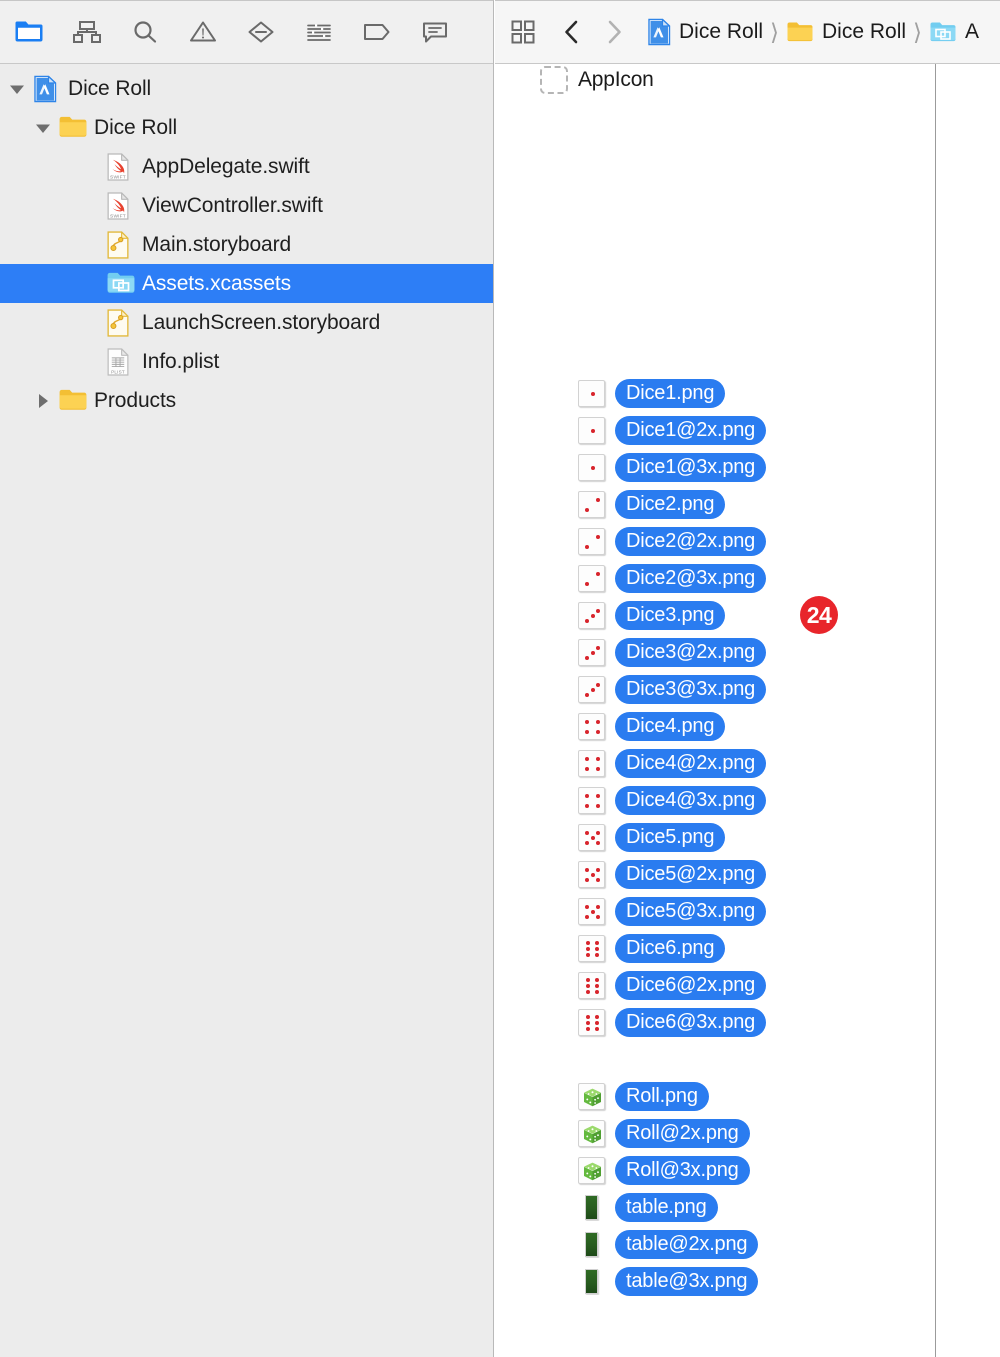 This screenshot has width=1000, height=1357. What do you see at coordinates (246, 166) in the screenshot?
I see `tree-item-appdelegate-swift: SWIFT AppDelegate.swift` at bounding box center [246, 166].